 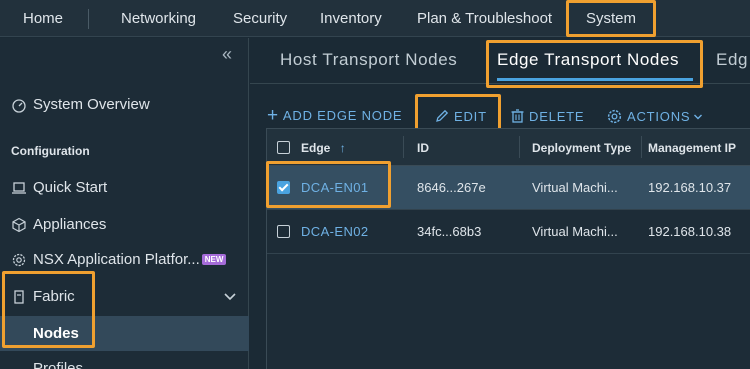 I want to click on management-ip-cell: 192.168.10.37, so click(x=690, y=187).